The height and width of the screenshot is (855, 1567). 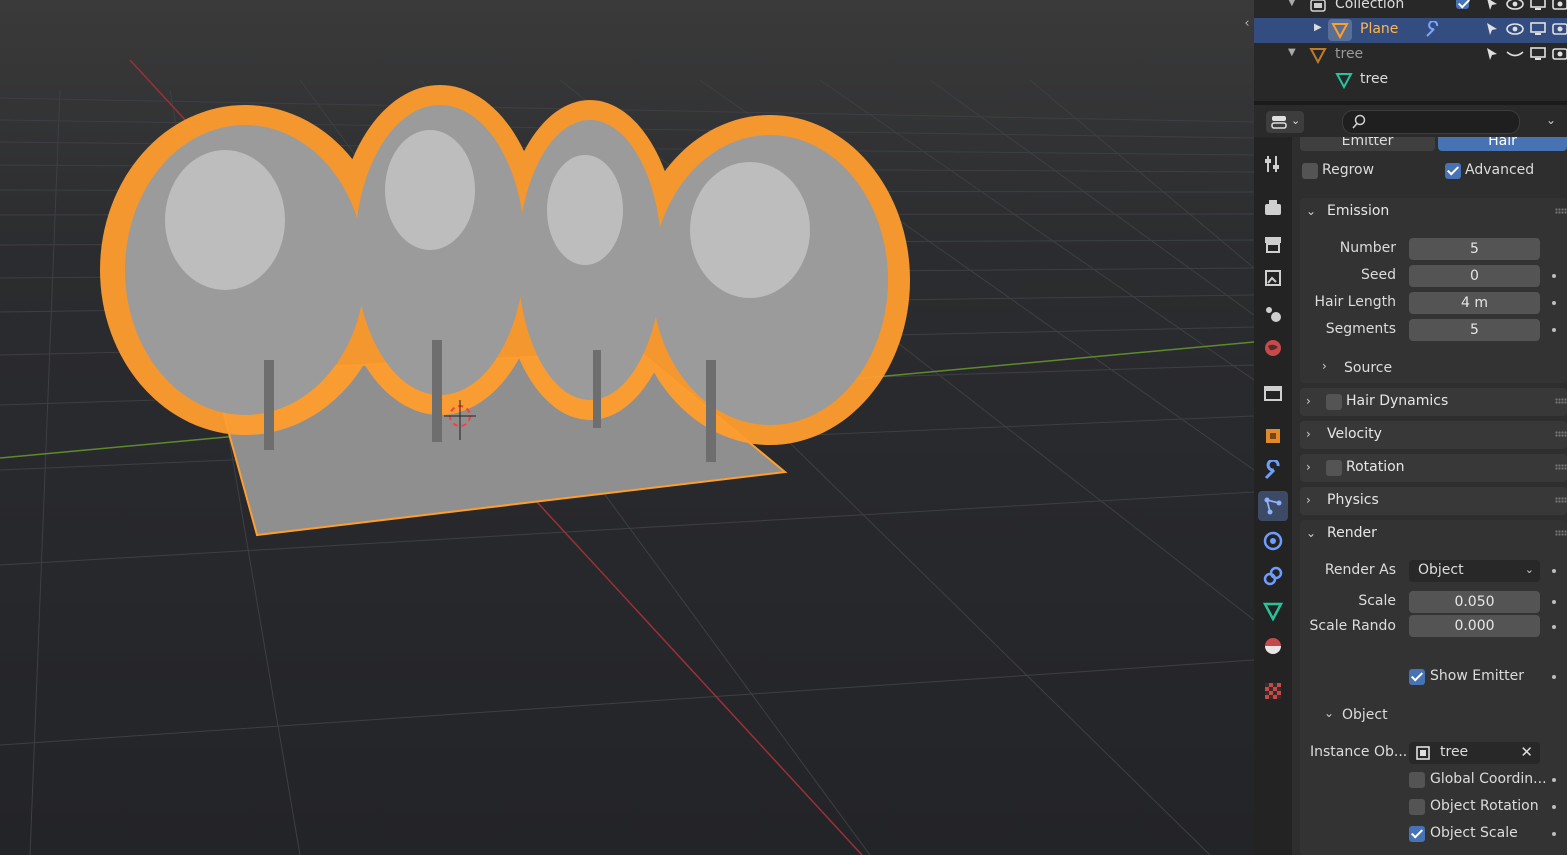 I want to click on emission-title: Emission, so click(x=1358, y=211).